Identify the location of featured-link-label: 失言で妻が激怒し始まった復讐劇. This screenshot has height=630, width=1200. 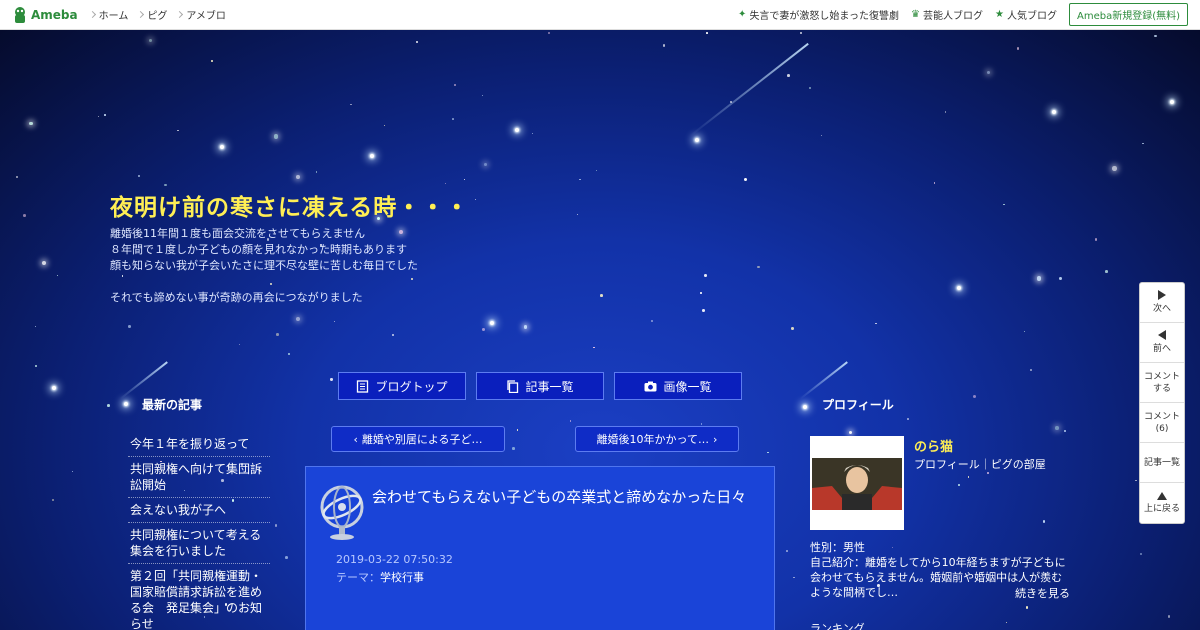
(824, 16).